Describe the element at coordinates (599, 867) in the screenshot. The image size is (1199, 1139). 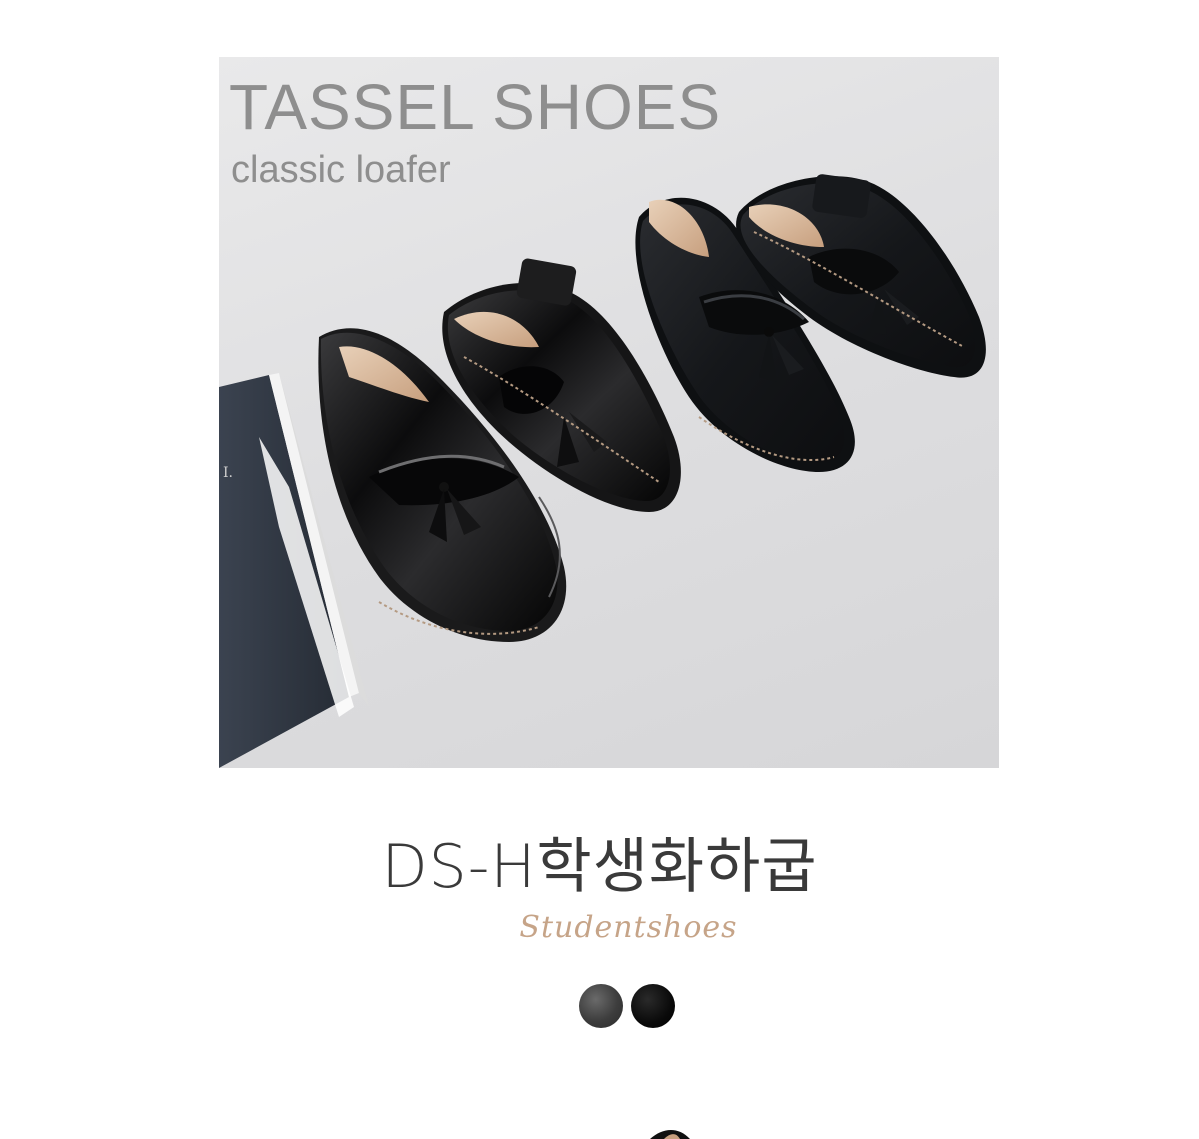
I see `product-name: DS-H학생화하굽` at that location.